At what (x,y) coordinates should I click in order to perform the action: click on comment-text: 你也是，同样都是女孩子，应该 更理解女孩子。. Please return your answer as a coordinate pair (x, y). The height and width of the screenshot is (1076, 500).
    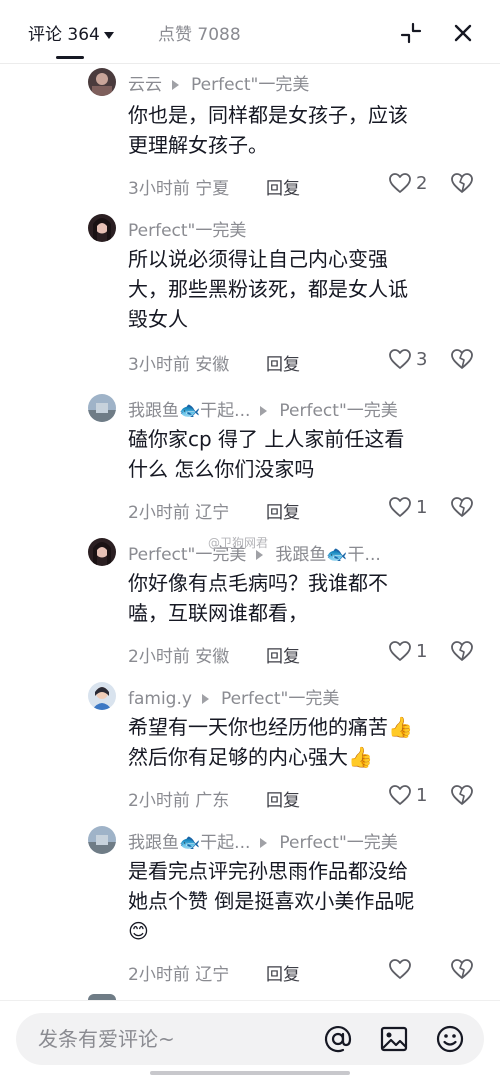
    Looking at the image, I should click on (300, 130).